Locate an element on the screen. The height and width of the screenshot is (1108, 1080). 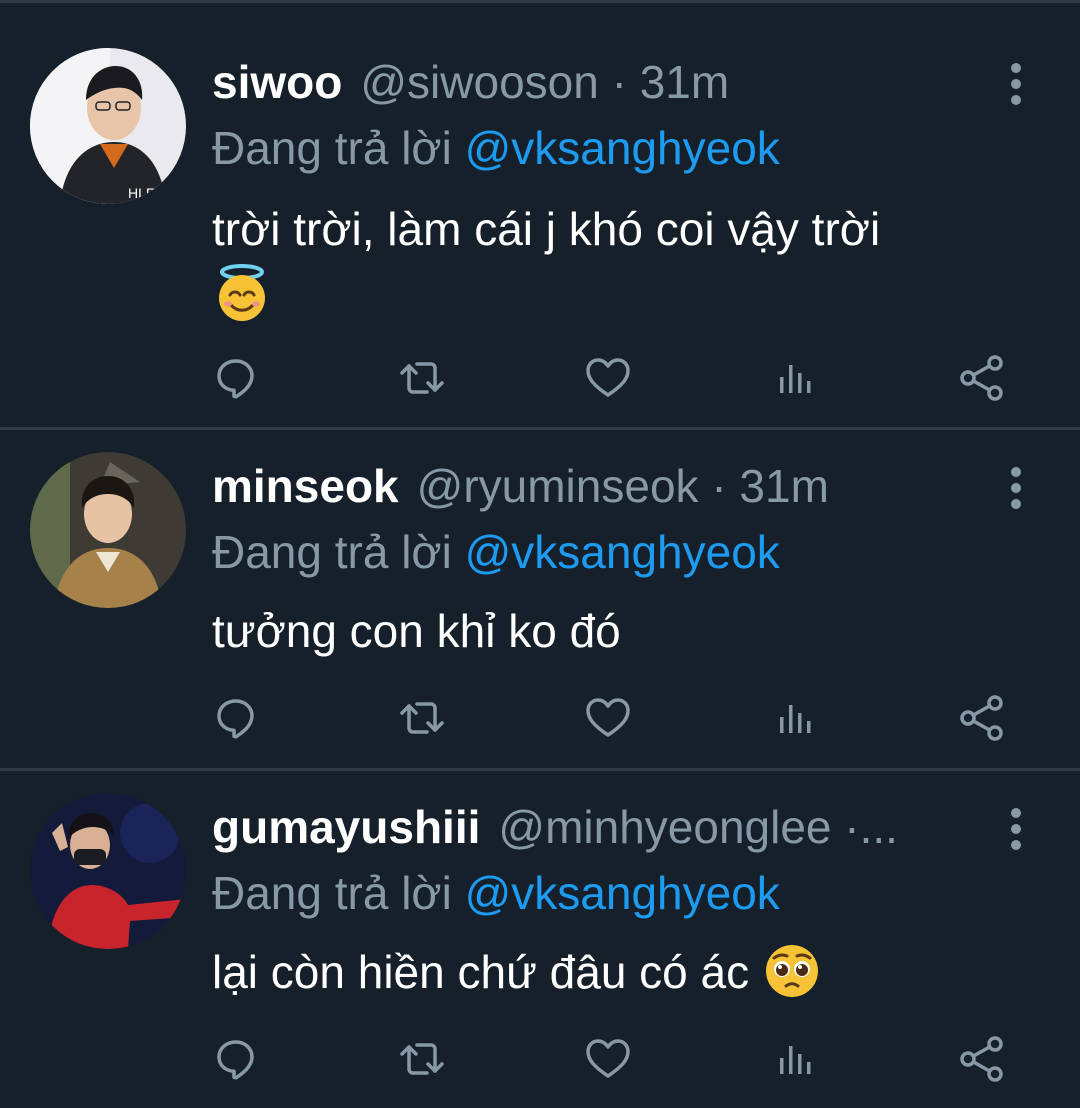
tweet-body: trời trời, làm cái j khó coi vậy trời is located at coordinates (546, 229).